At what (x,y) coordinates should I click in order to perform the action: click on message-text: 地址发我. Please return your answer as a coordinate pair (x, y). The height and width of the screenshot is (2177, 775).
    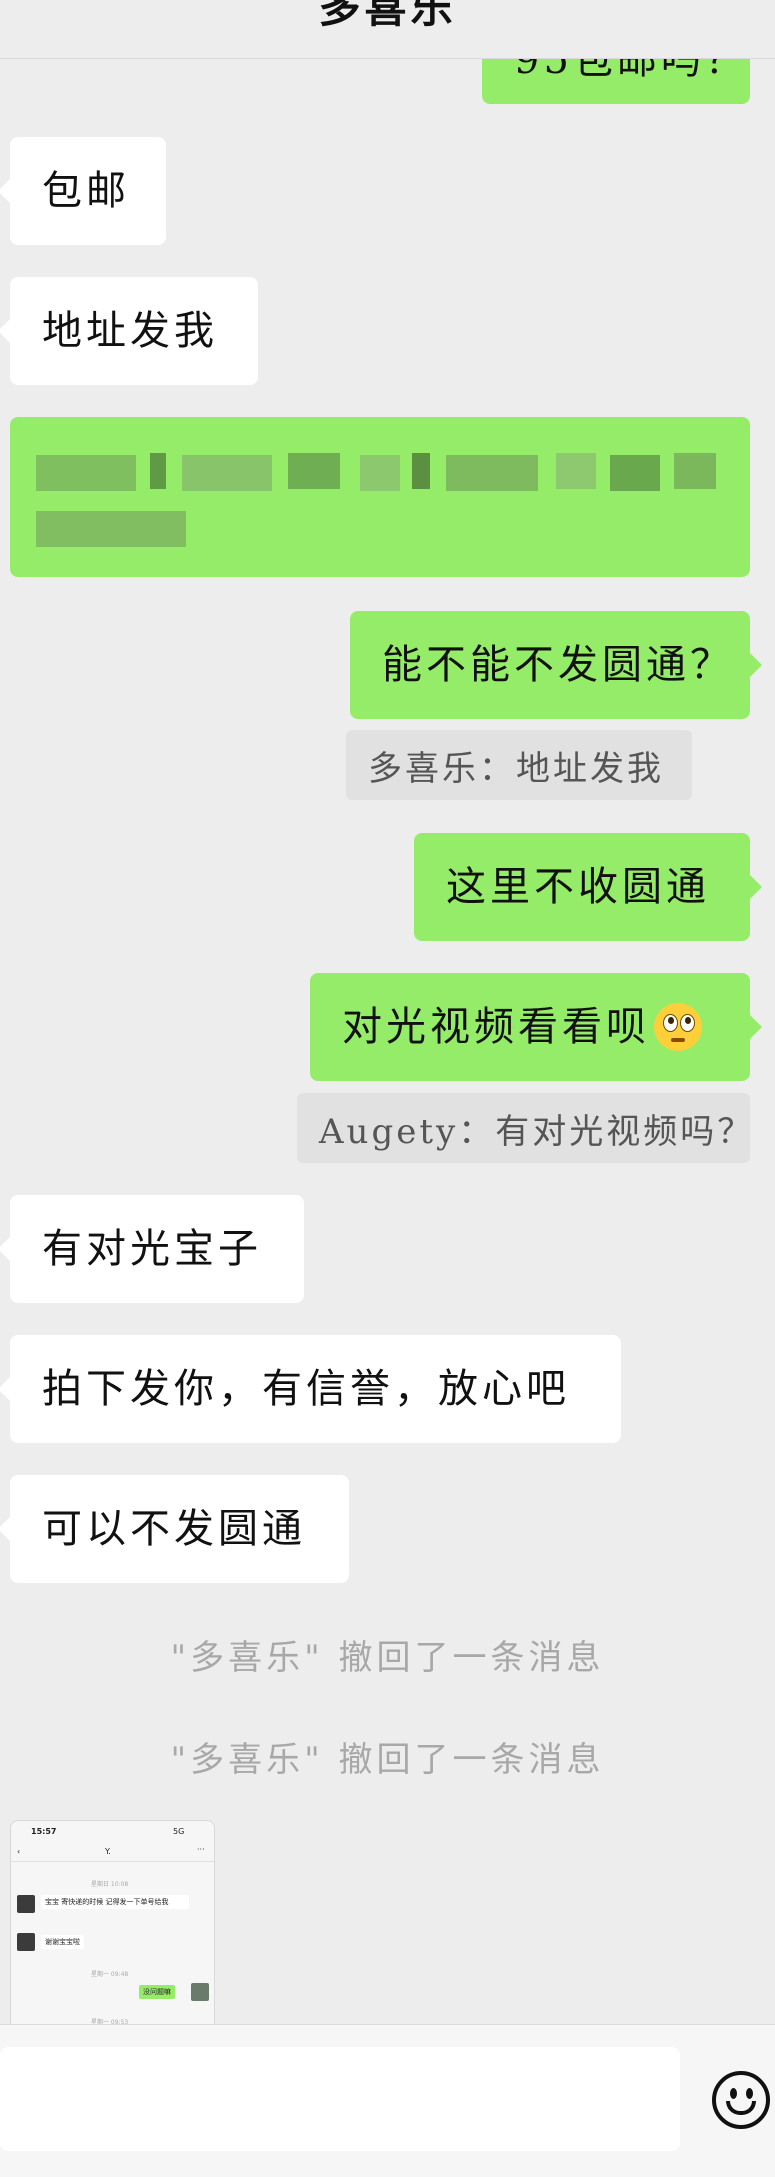
    Looking at the image, I should click on (130, 331).